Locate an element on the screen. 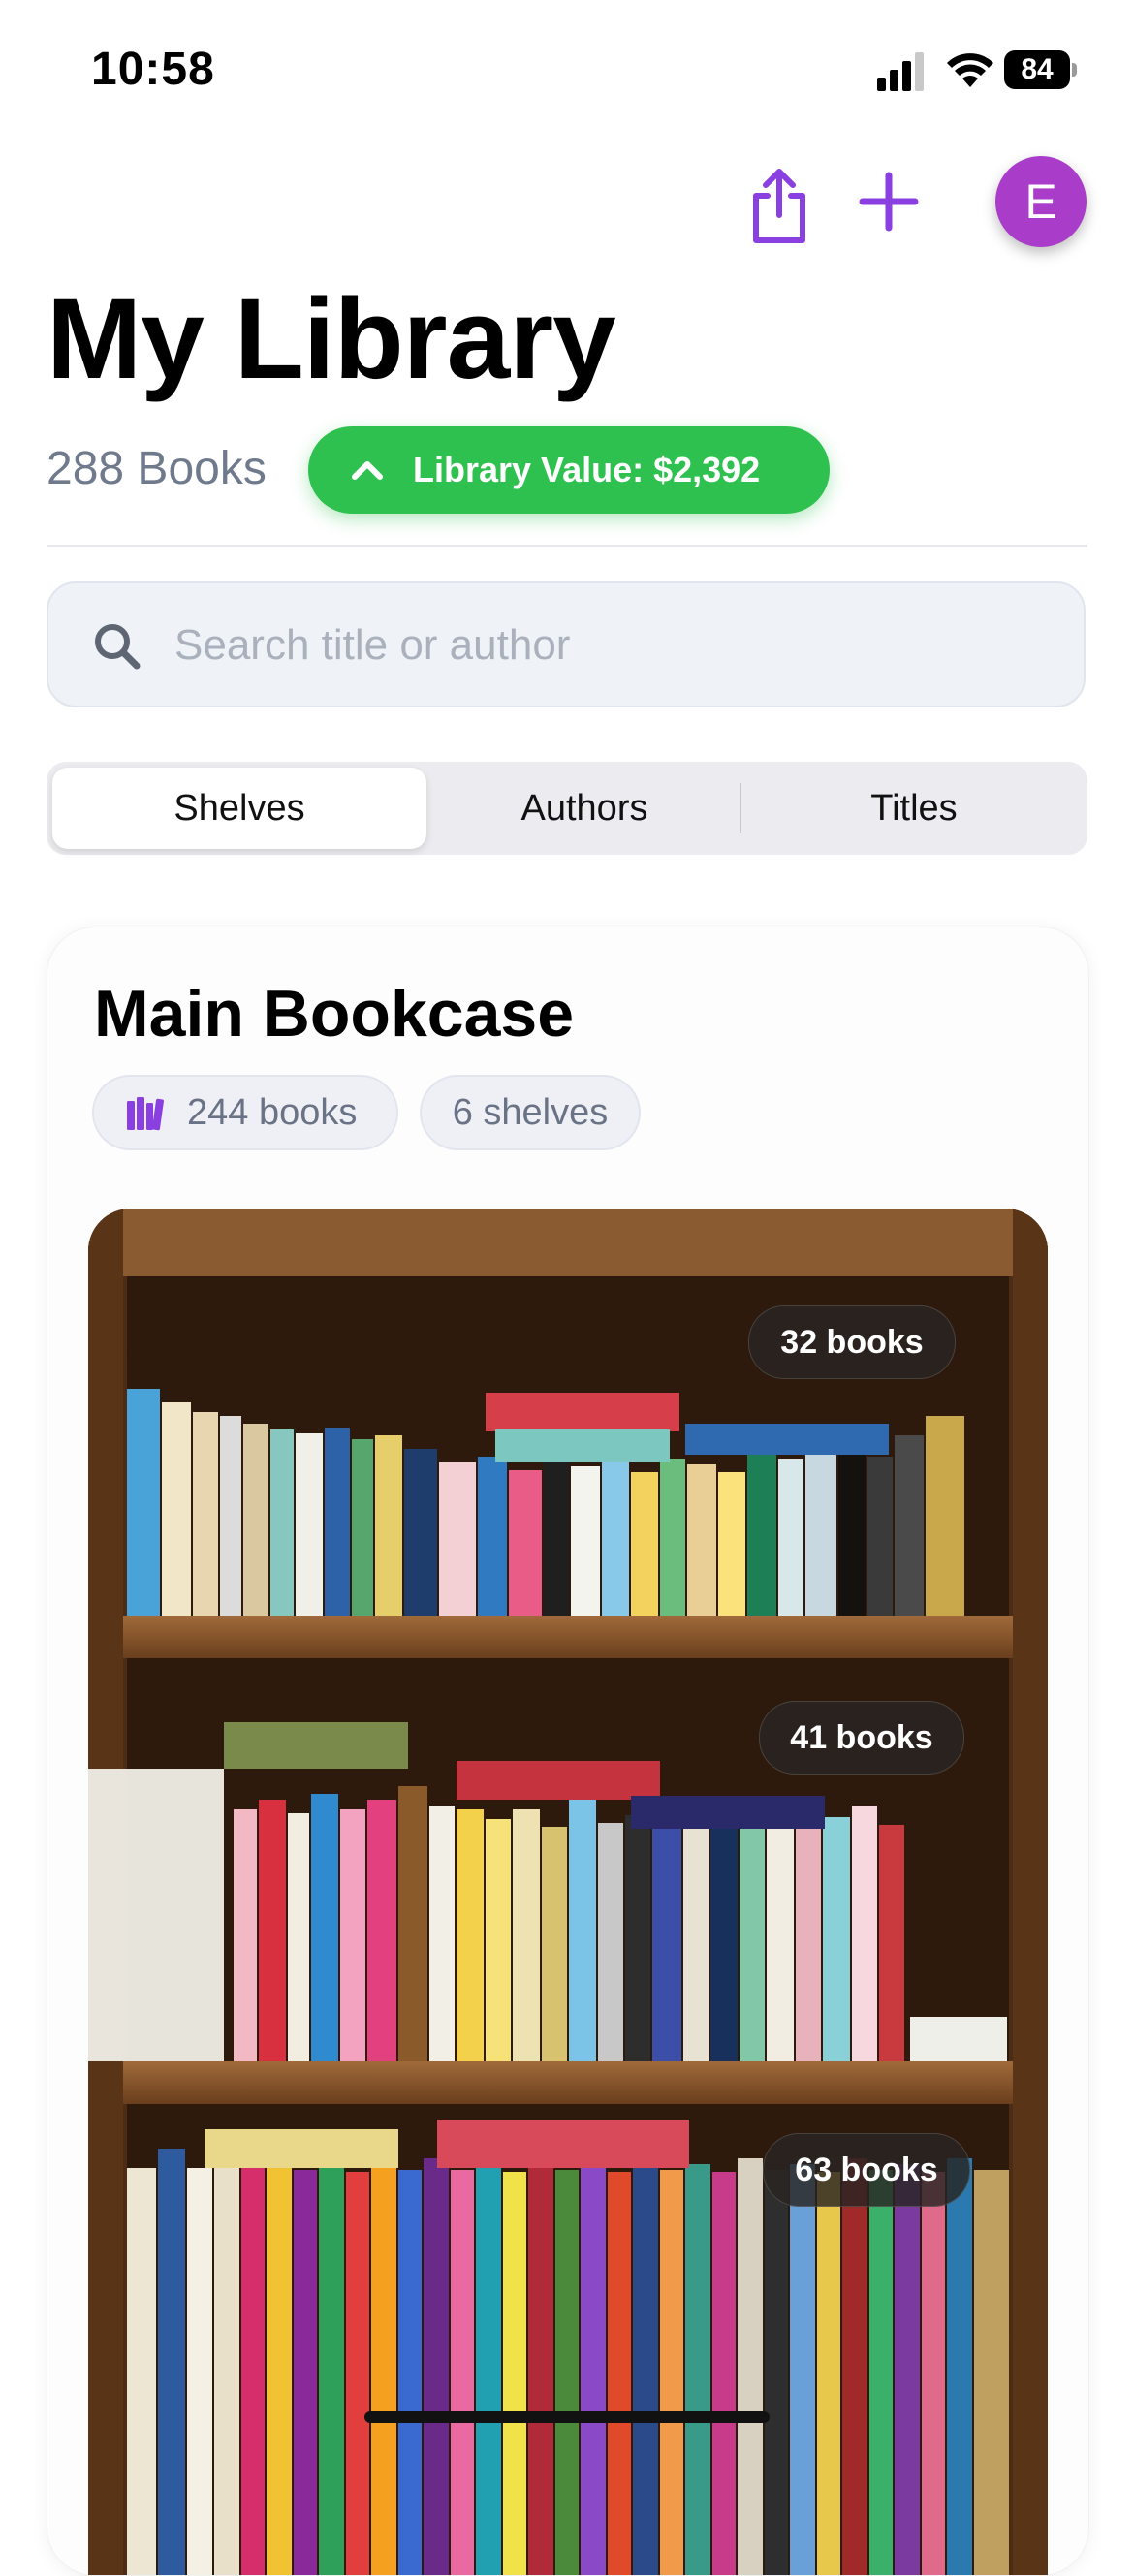 This screenshot has height=2576, width=1134. library-value-button: Library Value: $2,392 is located at coordinates (569, 470).